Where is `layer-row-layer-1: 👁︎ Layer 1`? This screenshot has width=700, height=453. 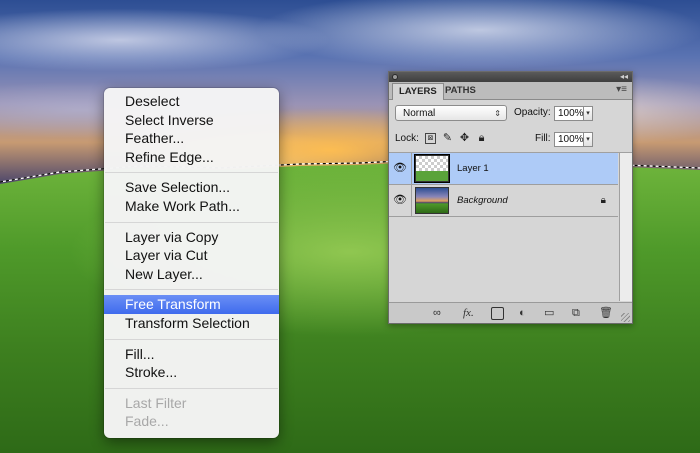 layer-row-layer-1: 👁︎ Layer 1 is located at coordinates (503, 169).